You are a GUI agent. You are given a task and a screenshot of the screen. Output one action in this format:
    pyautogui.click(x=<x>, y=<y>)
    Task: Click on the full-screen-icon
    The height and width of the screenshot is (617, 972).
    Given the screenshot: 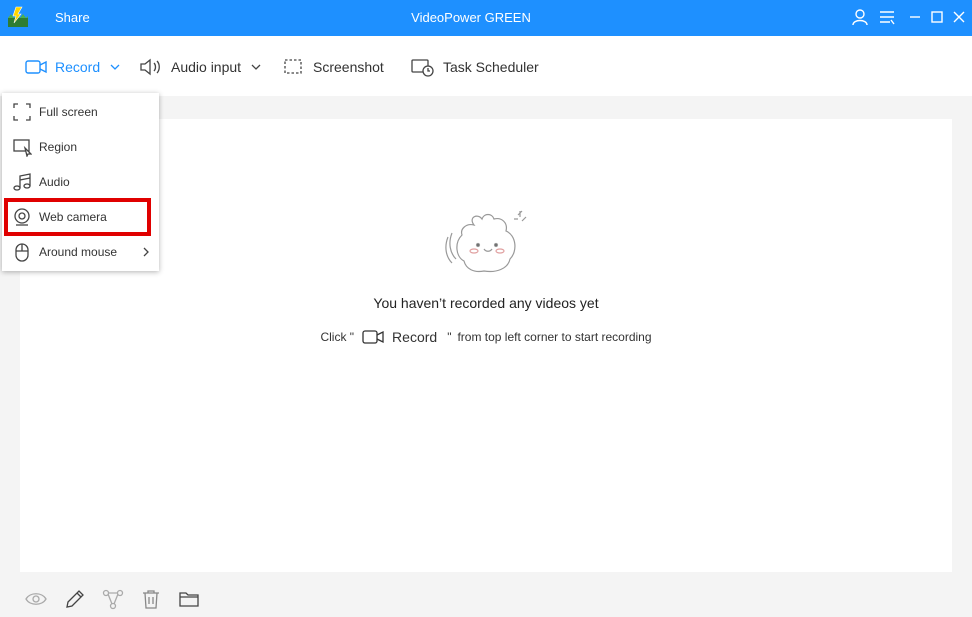 What is the action you would take?
    pyautogui.click(x=22, y=112)
    